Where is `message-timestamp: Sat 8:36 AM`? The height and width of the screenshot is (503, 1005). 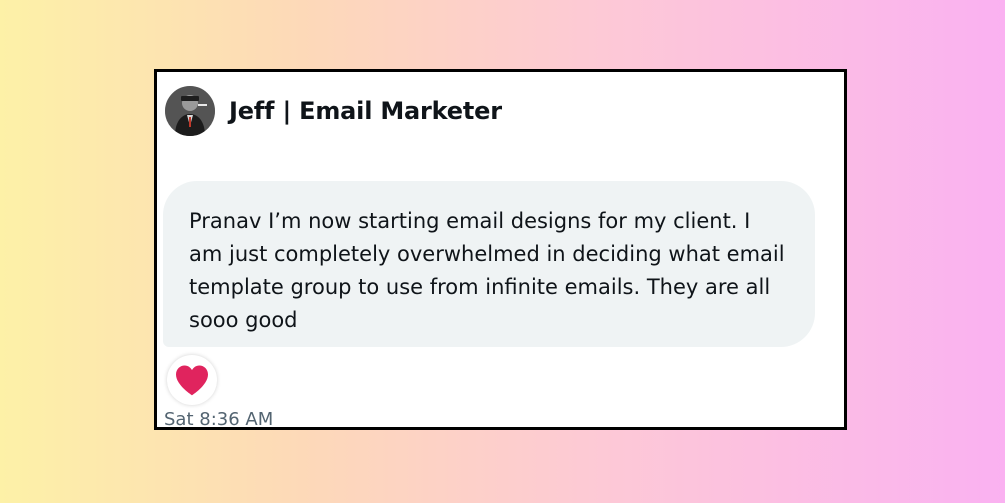
message-timestamp: Sat 8:36 AM is located at coordinates (219, 419).